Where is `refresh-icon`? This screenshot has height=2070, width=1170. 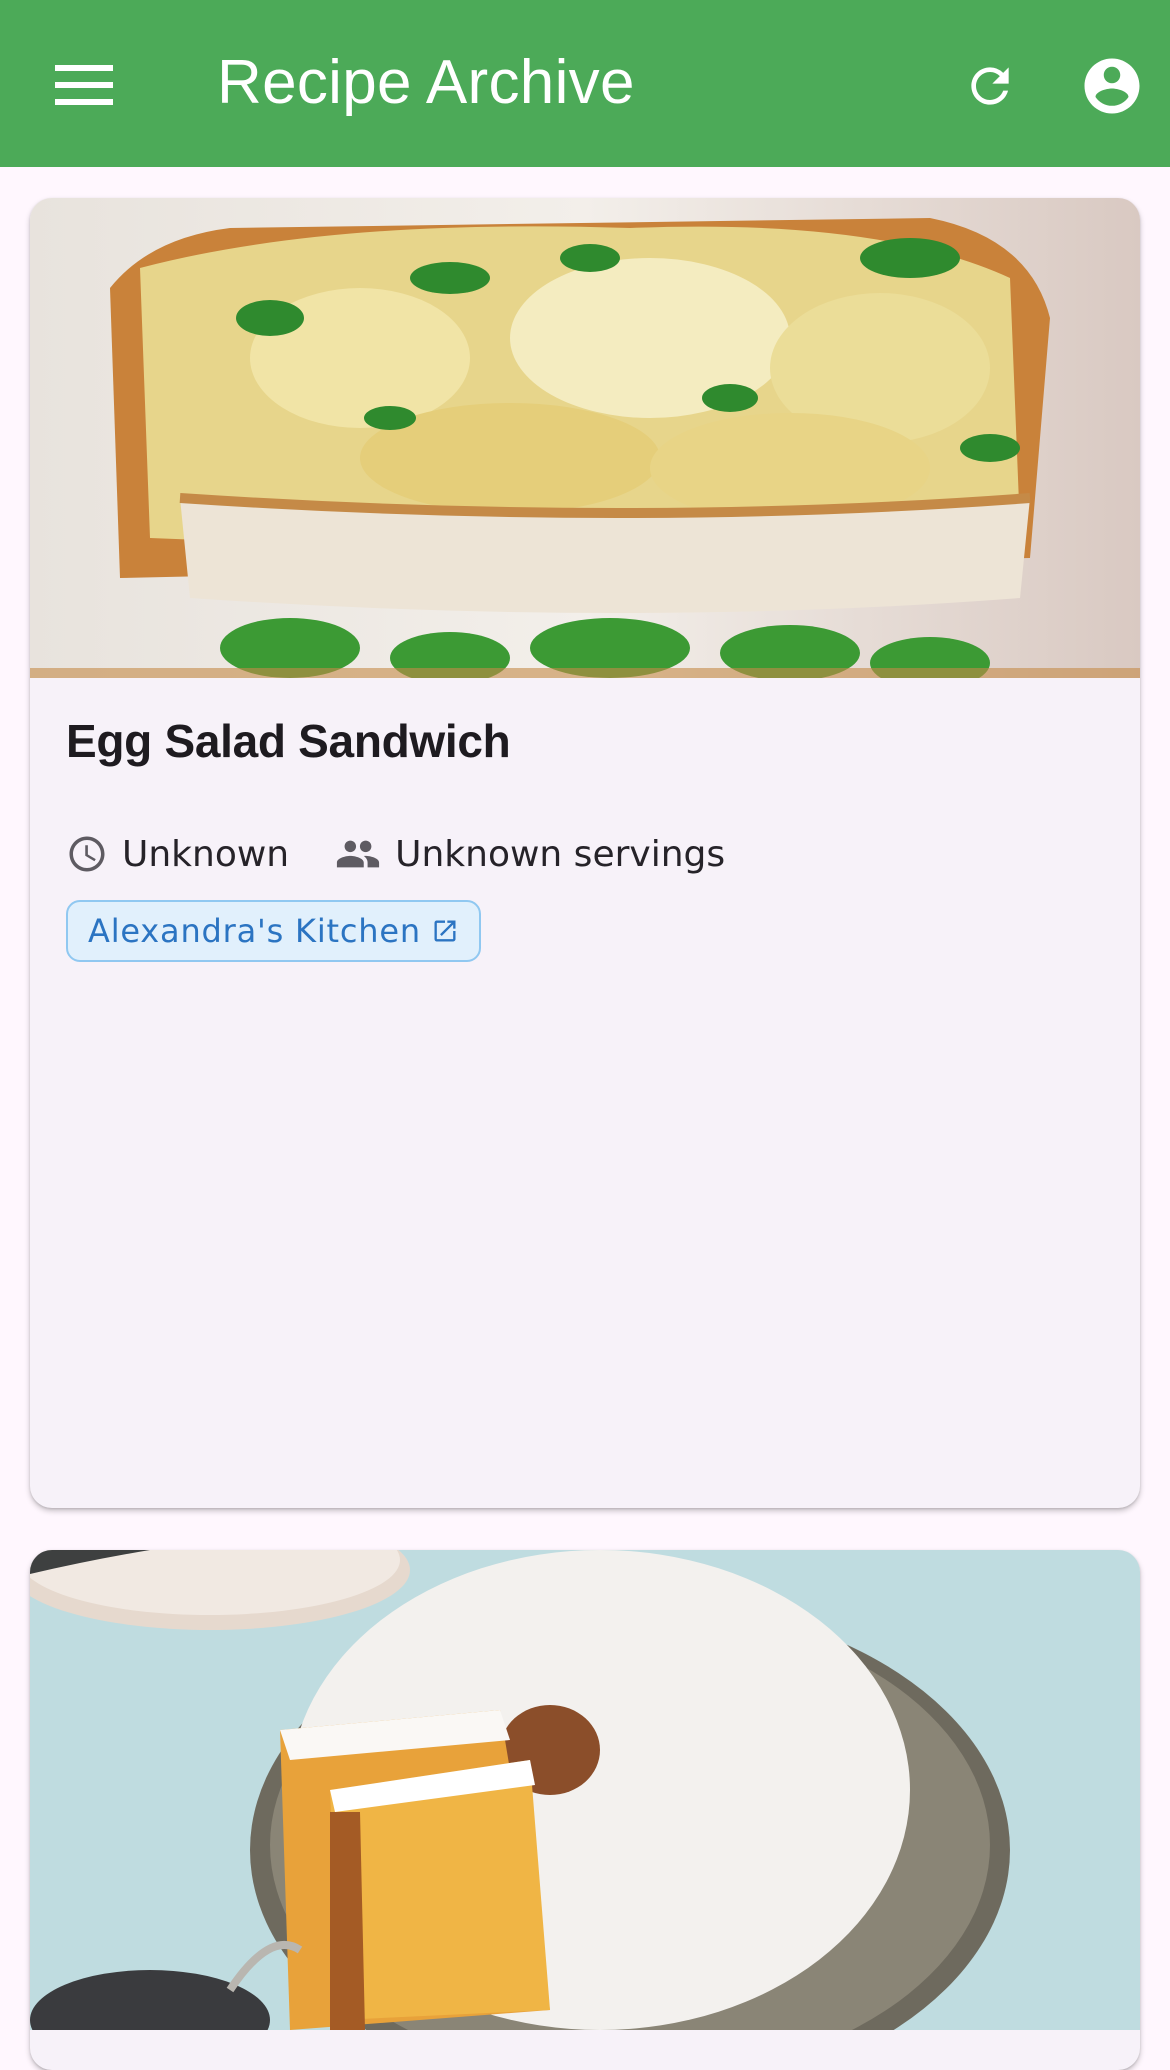 refresh-icon is located at coordinates (990, 86).